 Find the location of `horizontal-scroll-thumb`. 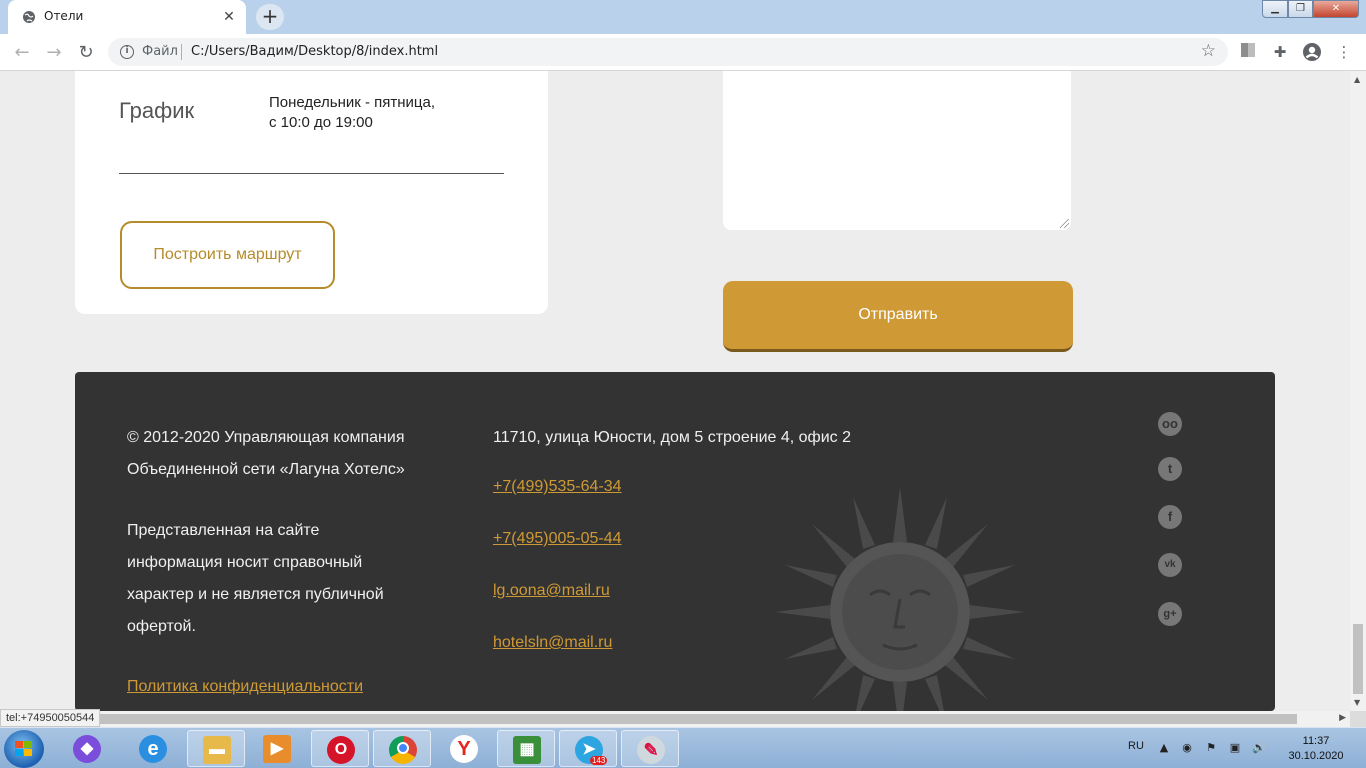

horizontal-scroll-thumb is located at coordinates (698, 719).